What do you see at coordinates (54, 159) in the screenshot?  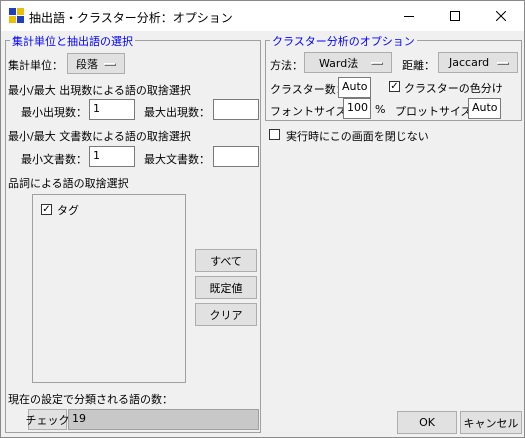 I see `min-doc-label: 最小文書数：` at bounding box center [54, 159].